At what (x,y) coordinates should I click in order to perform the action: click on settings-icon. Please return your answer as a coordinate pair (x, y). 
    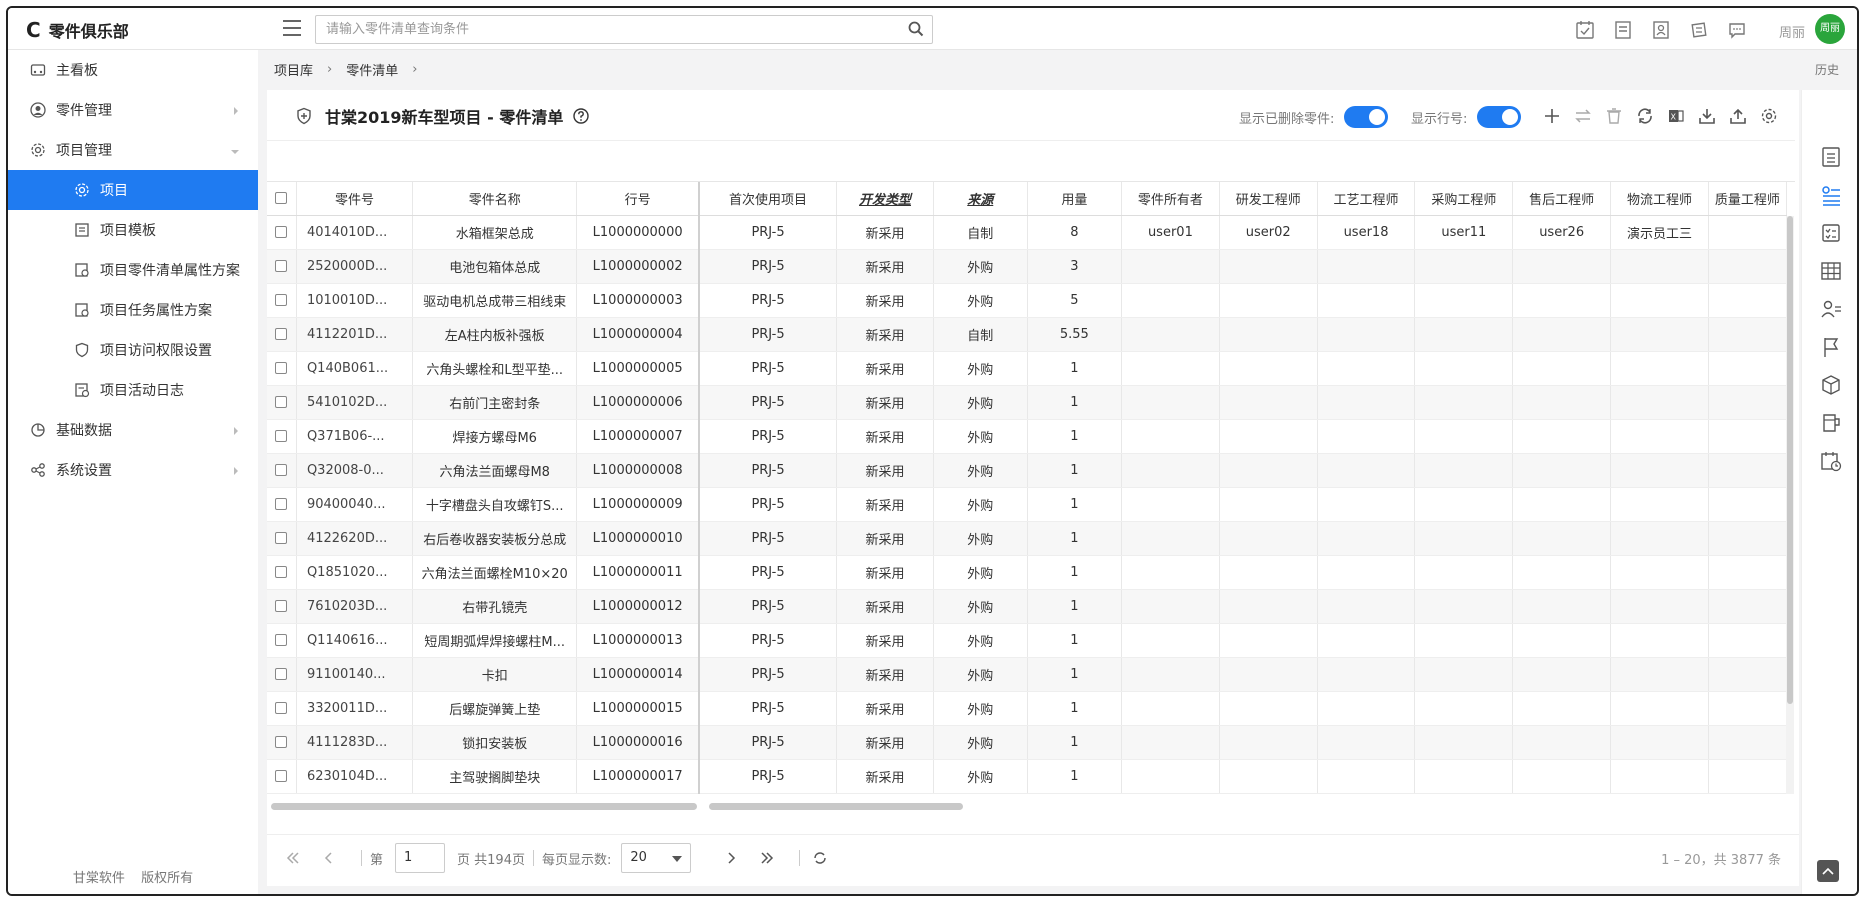
    Looking at the image, I should click on (1769, 116).